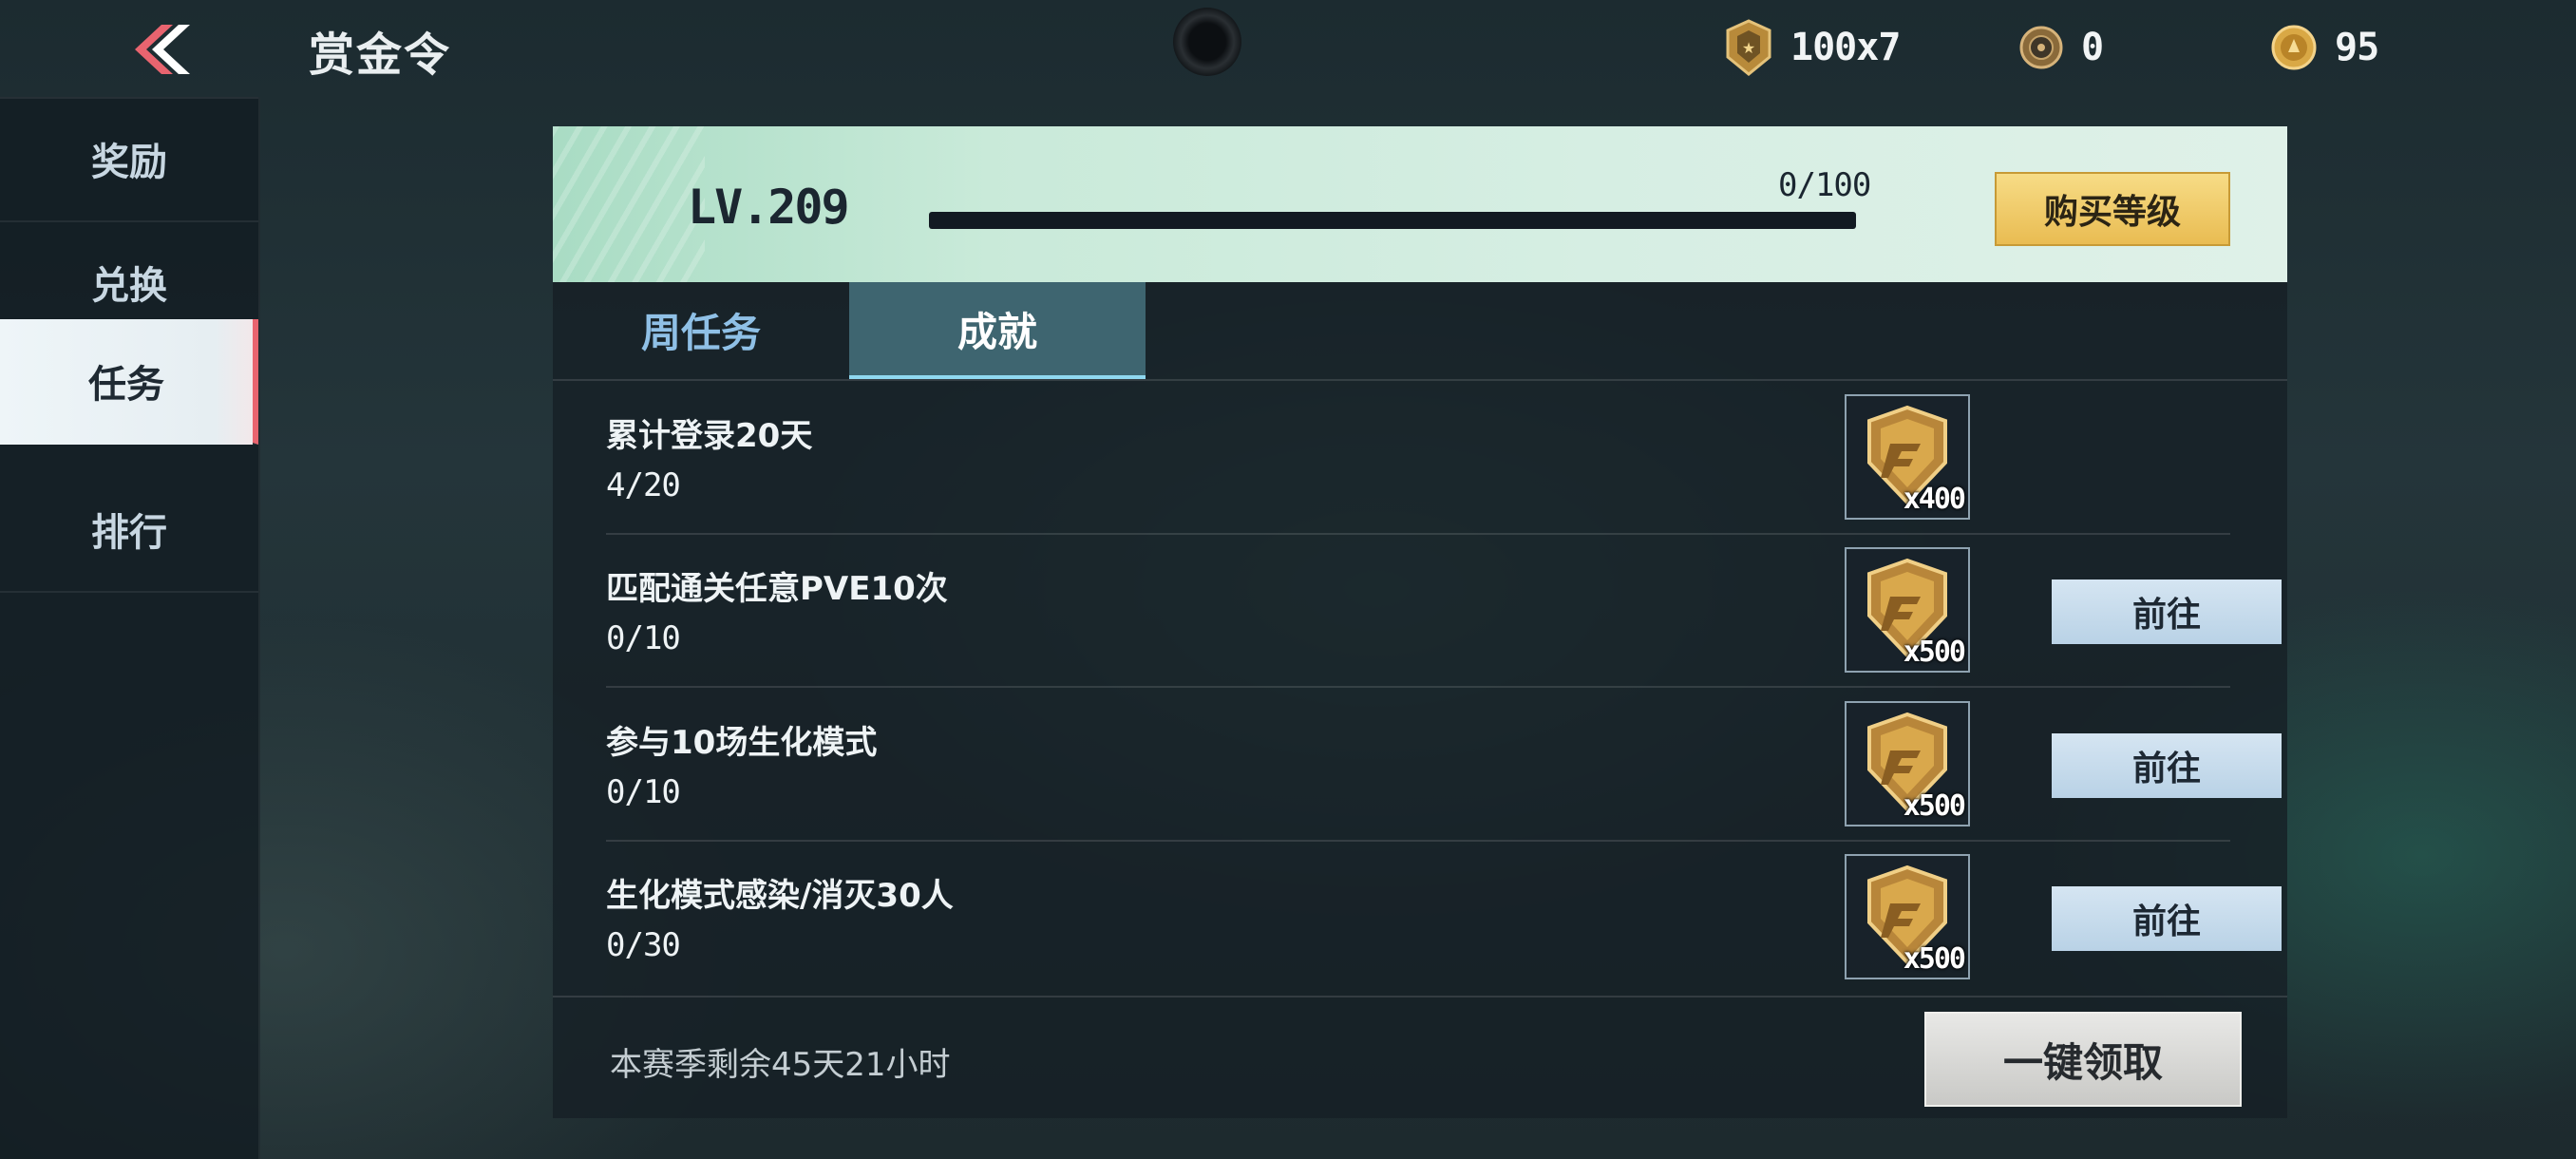  I want to click on currency-gold-value: 95, so click(2357, 47).